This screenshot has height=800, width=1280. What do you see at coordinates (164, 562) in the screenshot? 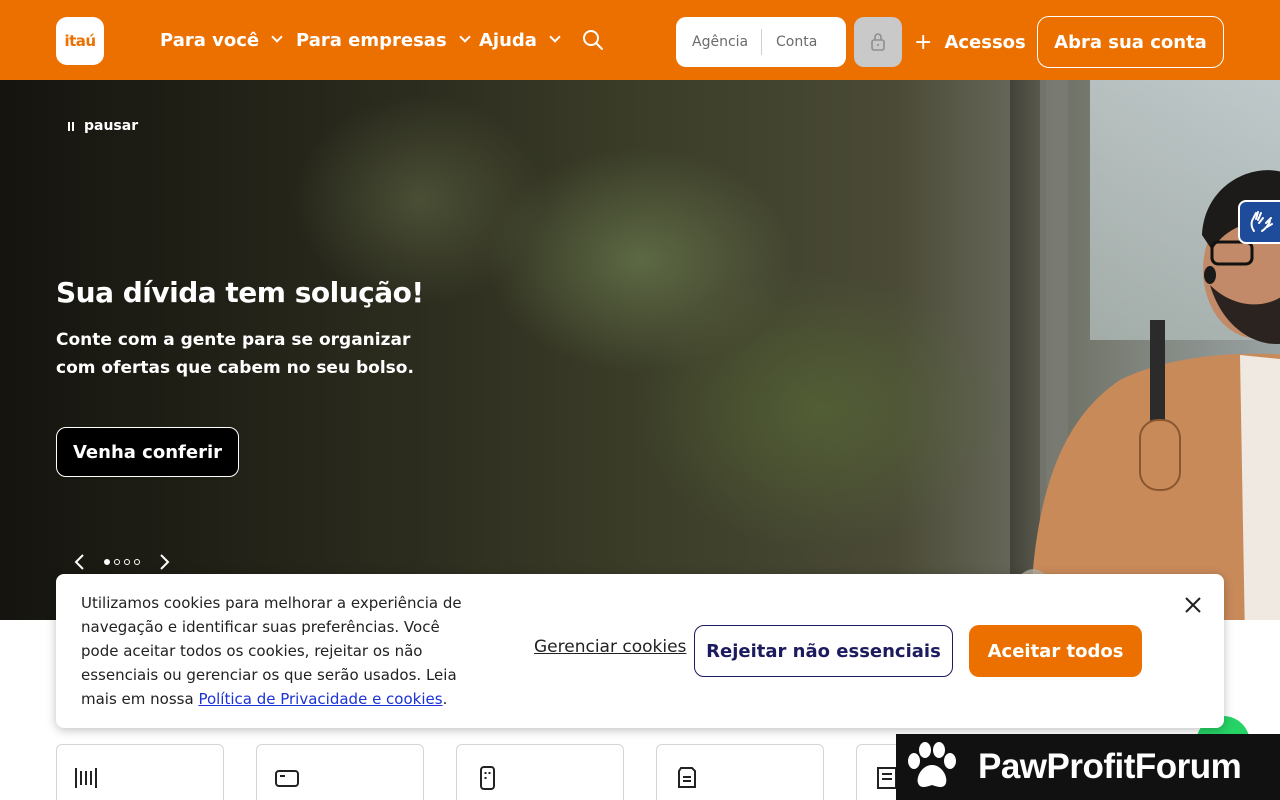
I see `chevron-right-icon` at bounding box center [164, 562].